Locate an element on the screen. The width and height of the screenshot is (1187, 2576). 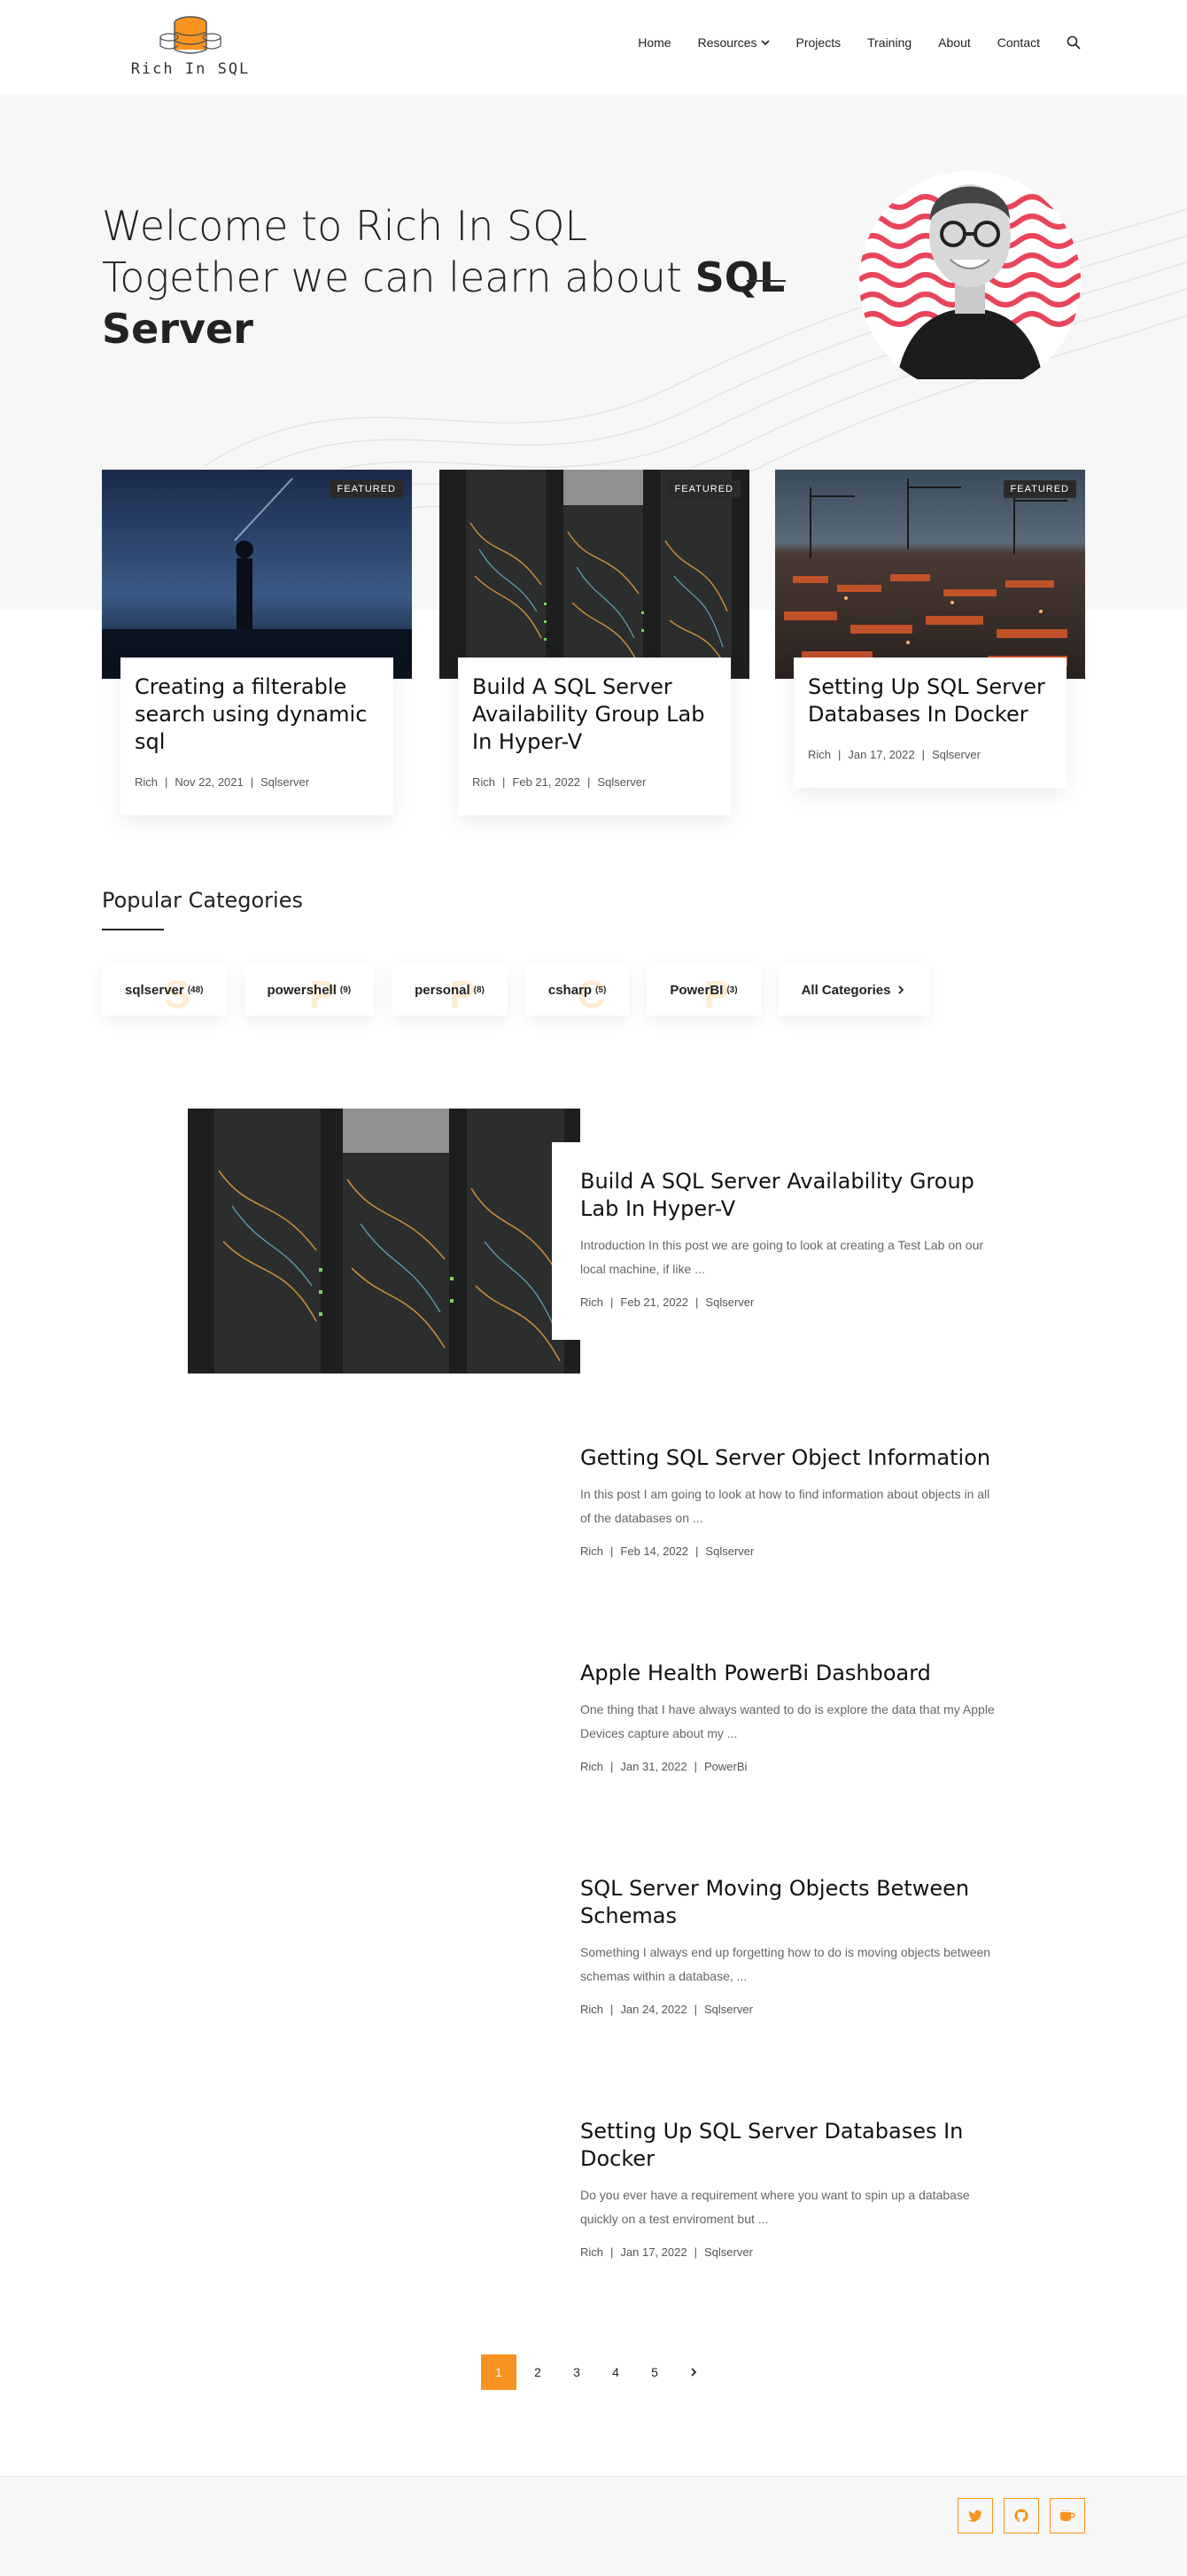
post-date: Jan 24, 2022 is located at coordinates (653, 2010).